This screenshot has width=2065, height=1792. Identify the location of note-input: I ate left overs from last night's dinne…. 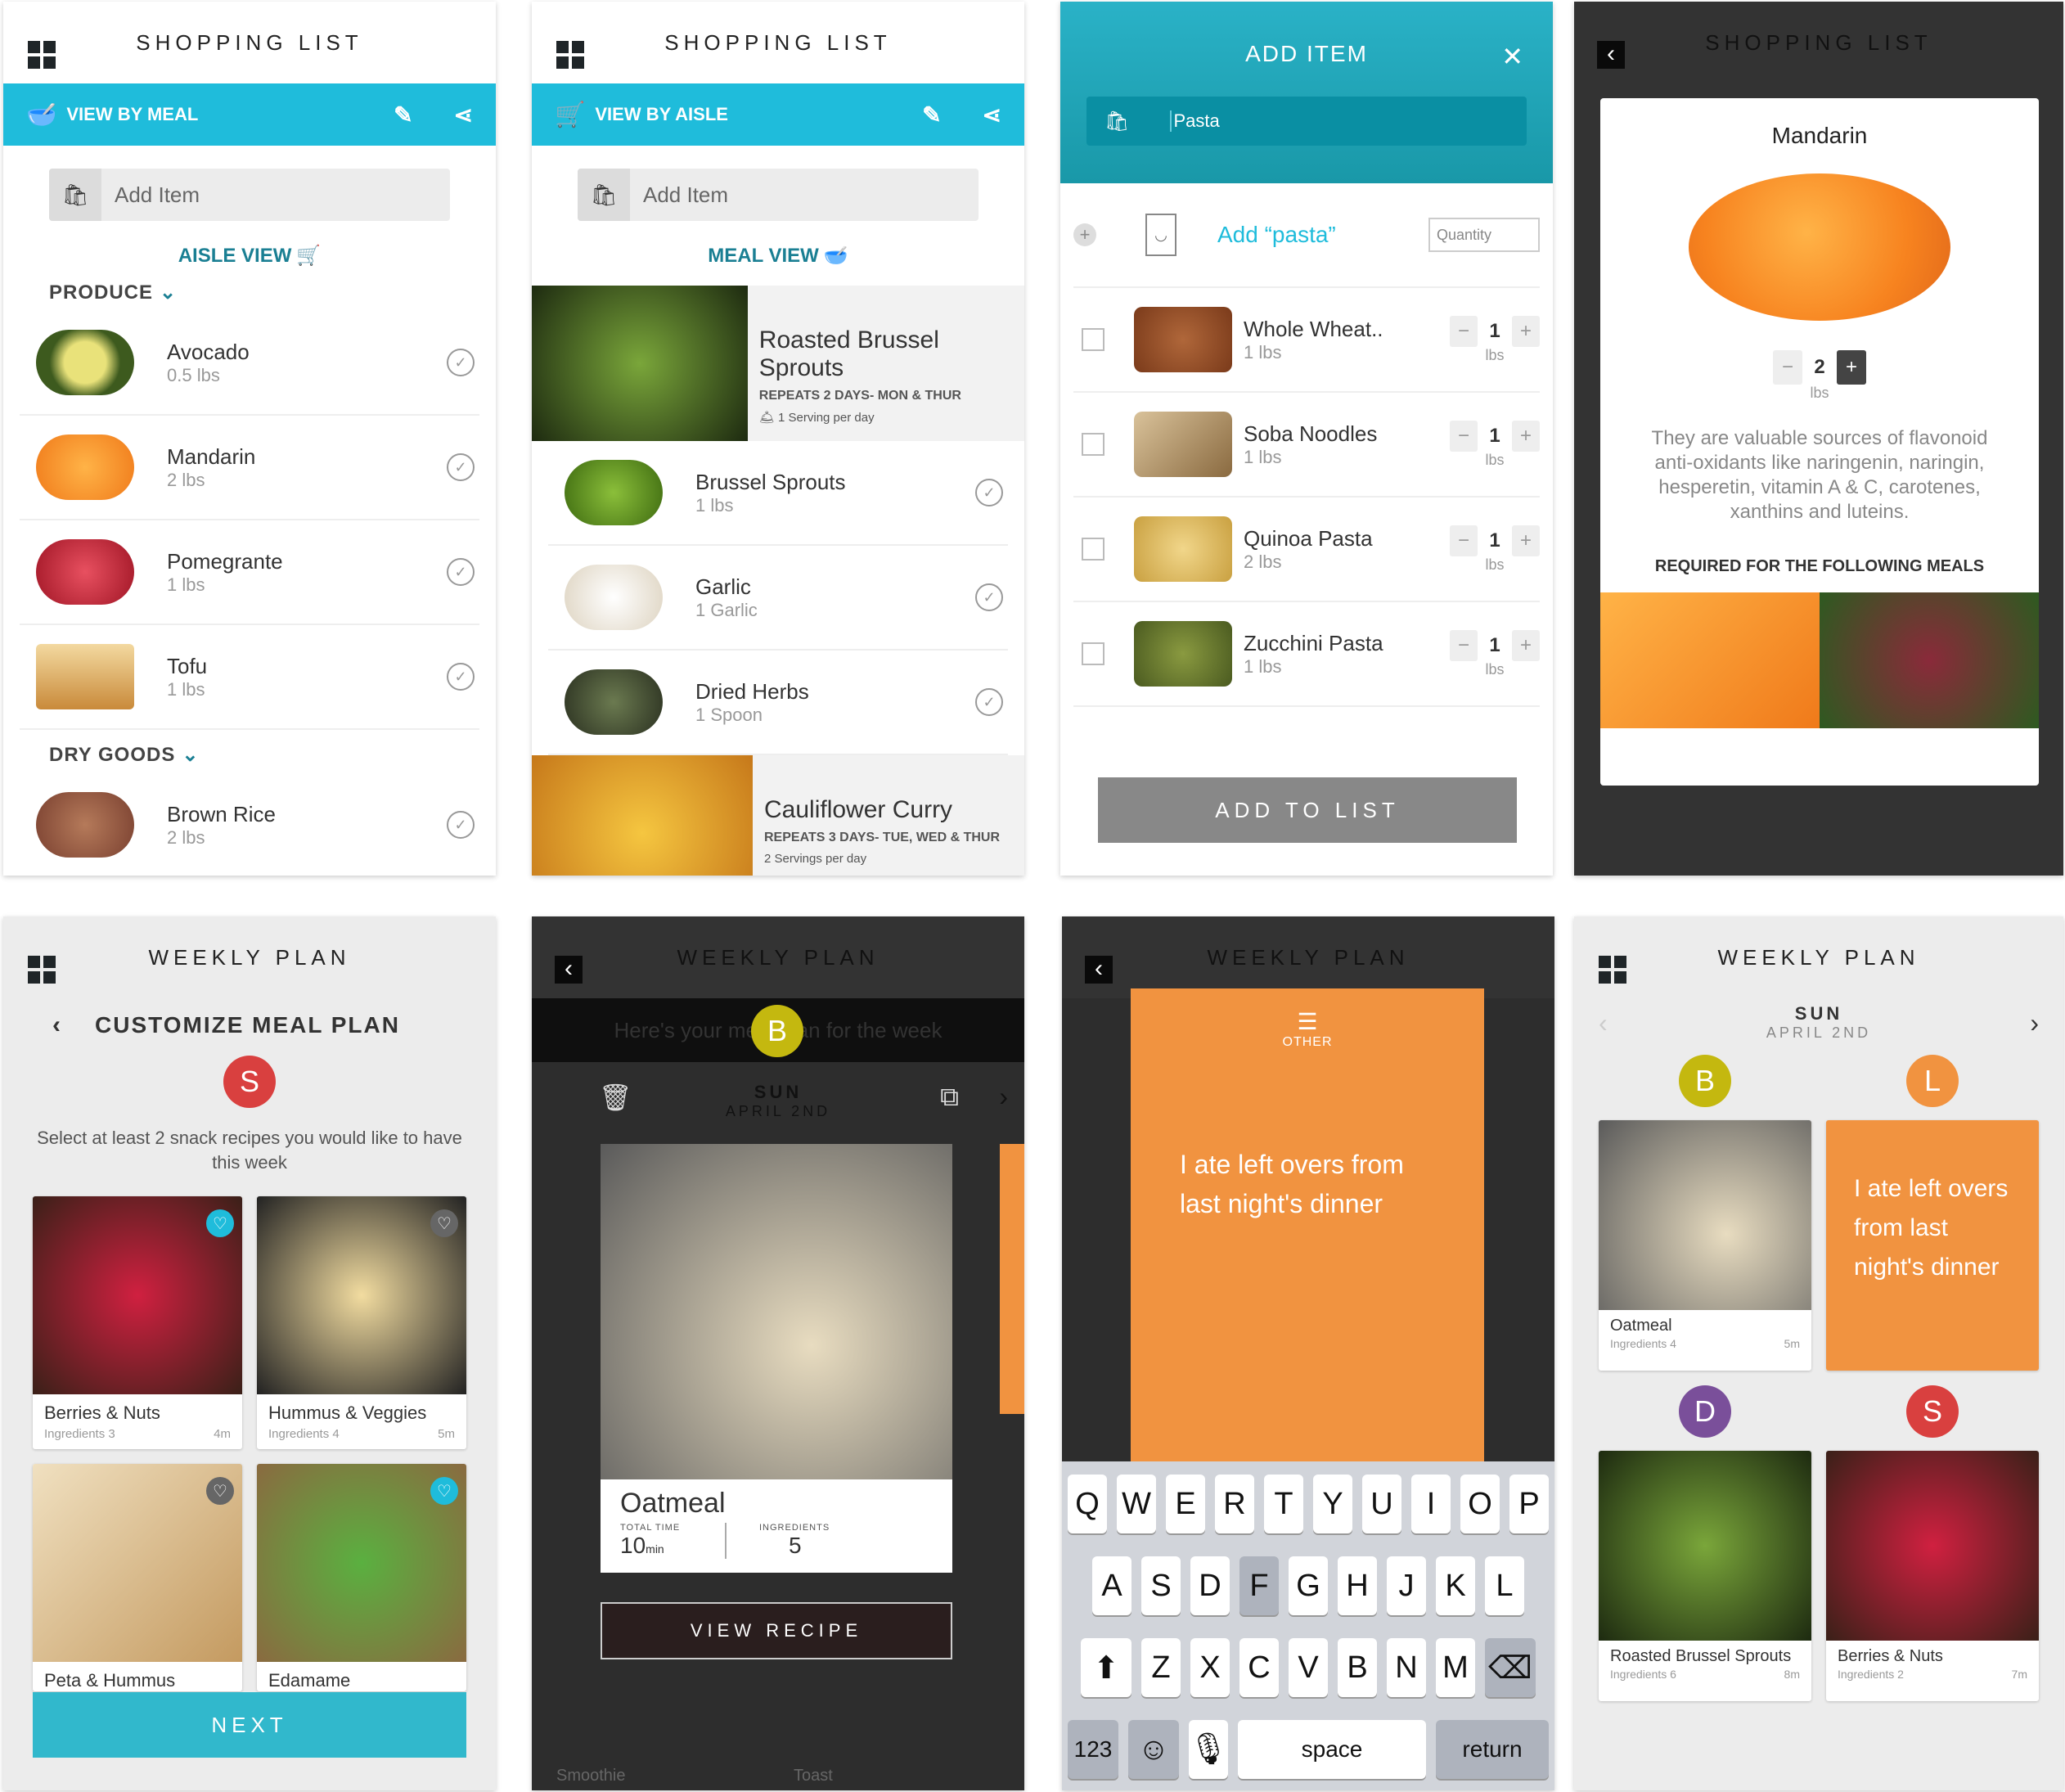
(1307, 1184).